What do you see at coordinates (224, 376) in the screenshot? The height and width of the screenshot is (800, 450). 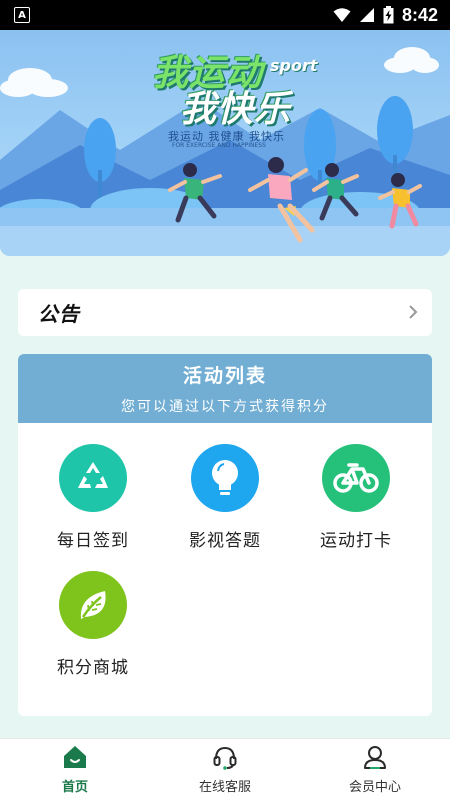 I see `activity-title: 活动列表` at bounding box center [224, 376].